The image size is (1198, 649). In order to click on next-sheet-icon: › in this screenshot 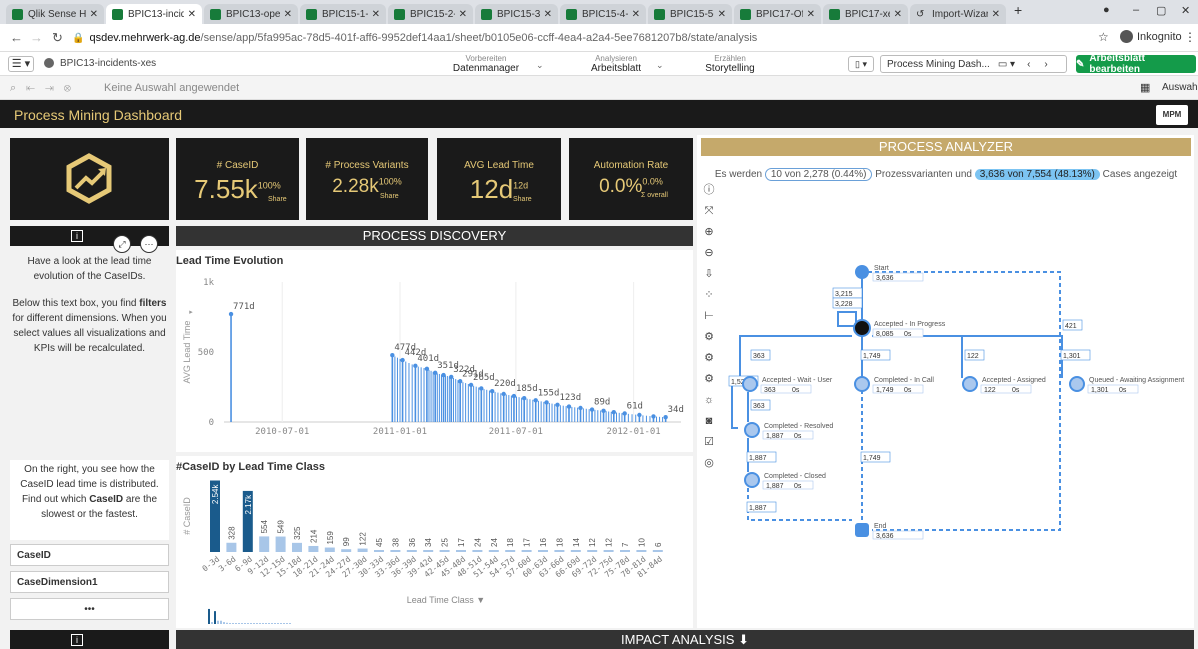, I will do `click(1045, 64)`.